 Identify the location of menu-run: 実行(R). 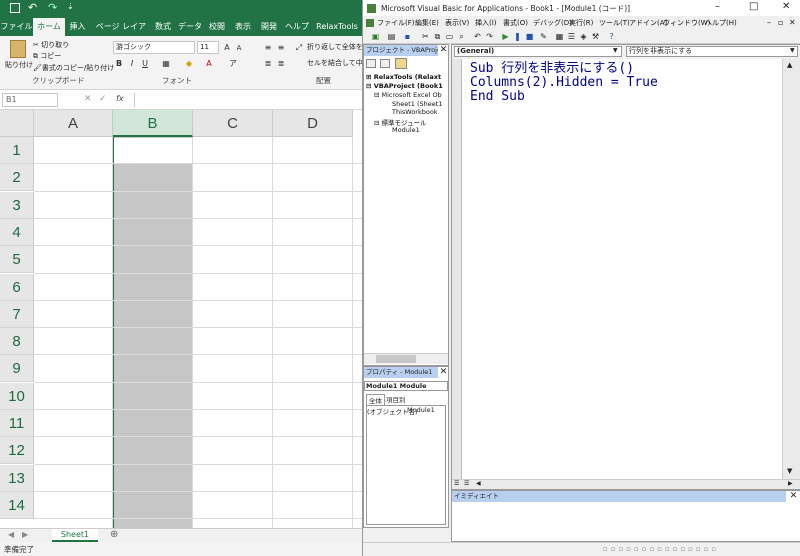
(581, 23).